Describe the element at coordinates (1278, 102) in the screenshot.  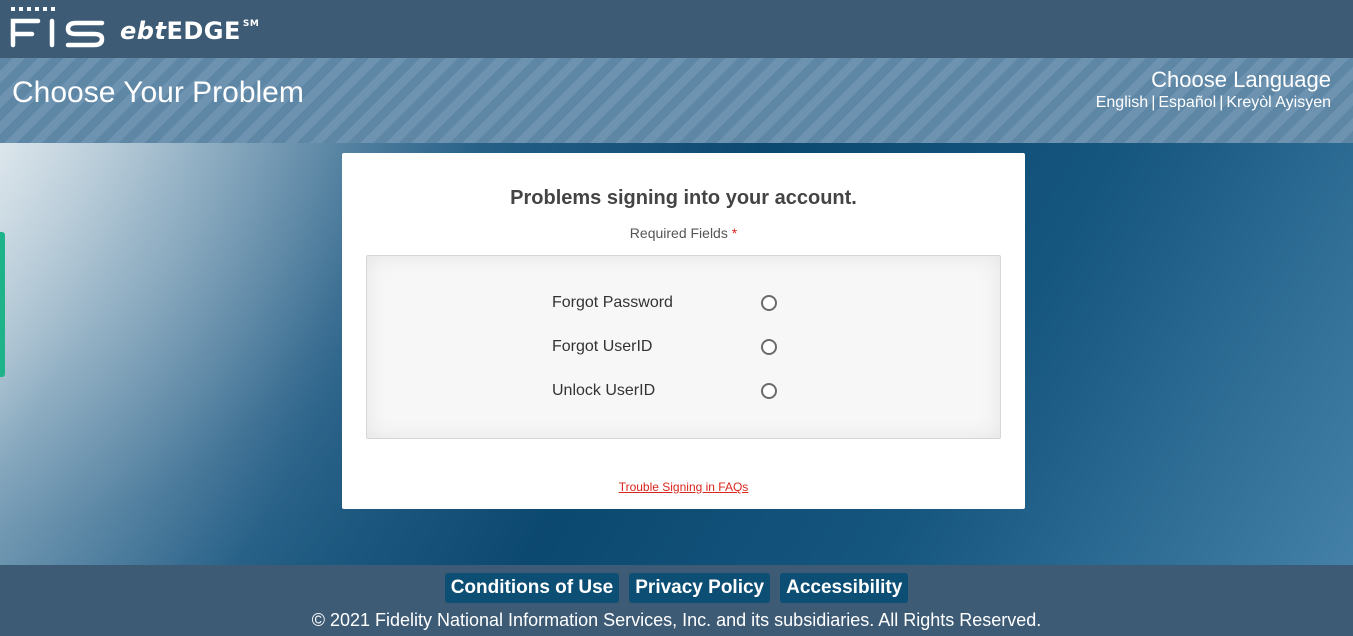
I see `language-link-kreyol: Kreyòl Ayisyen` at that location.